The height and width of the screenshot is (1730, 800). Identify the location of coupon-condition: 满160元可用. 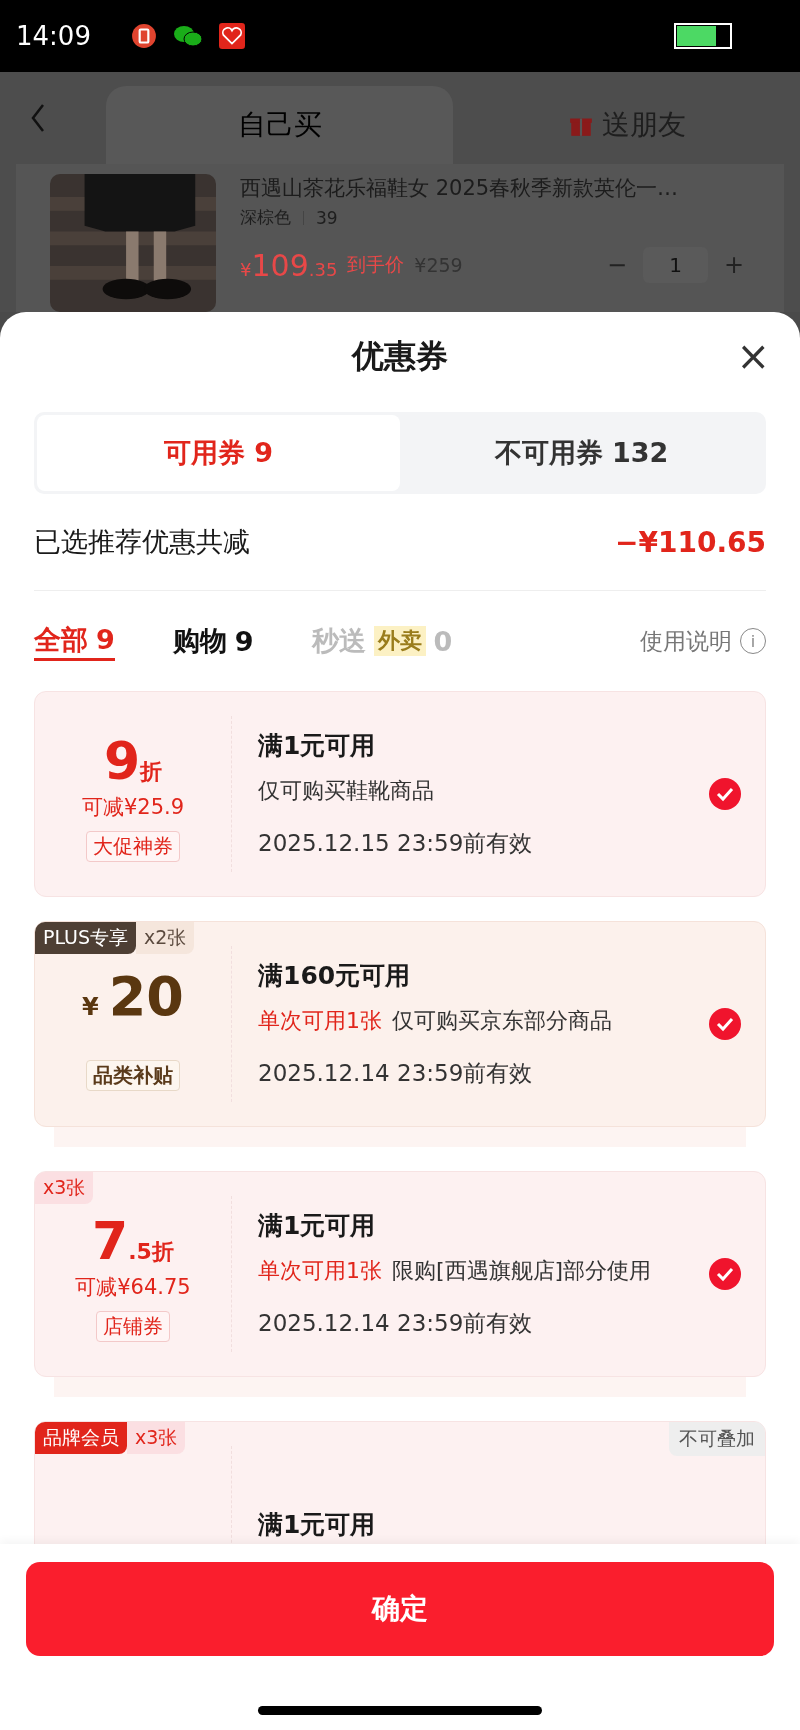
(335, 976).